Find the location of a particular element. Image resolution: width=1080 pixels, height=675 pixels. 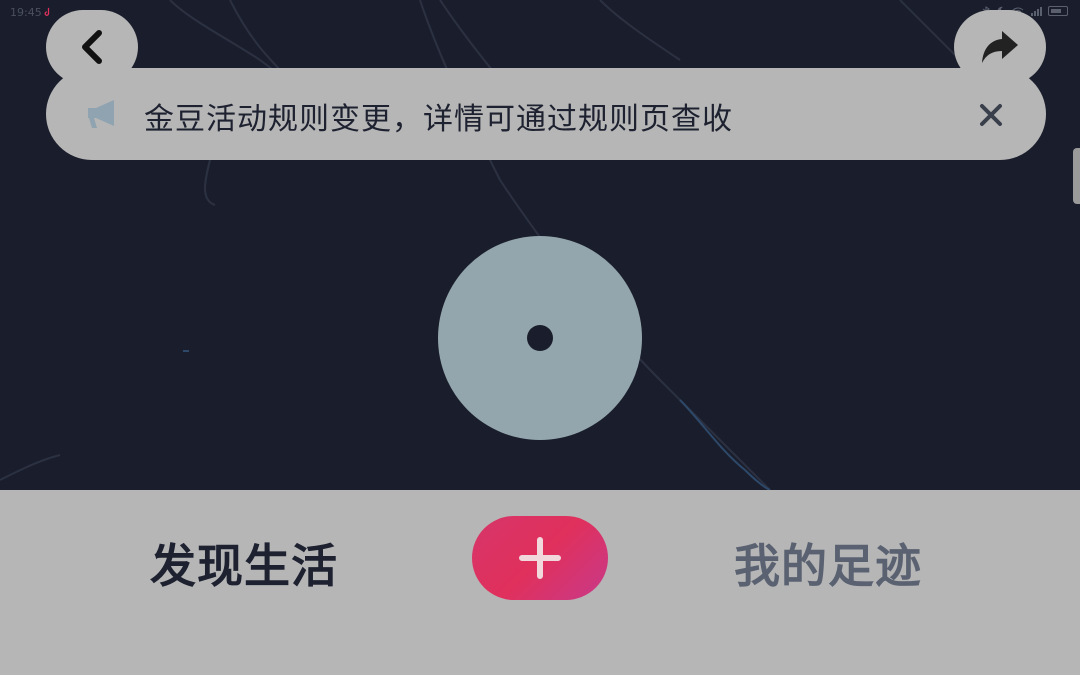

megaphone-icon is located at coordinates (101, 114).